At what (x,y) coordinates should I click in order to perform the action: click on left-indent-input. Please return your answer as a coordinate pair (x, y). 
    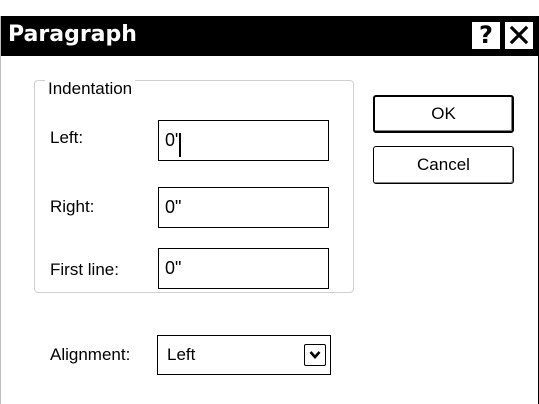
    Looking at the image, I should click on (243, 140).